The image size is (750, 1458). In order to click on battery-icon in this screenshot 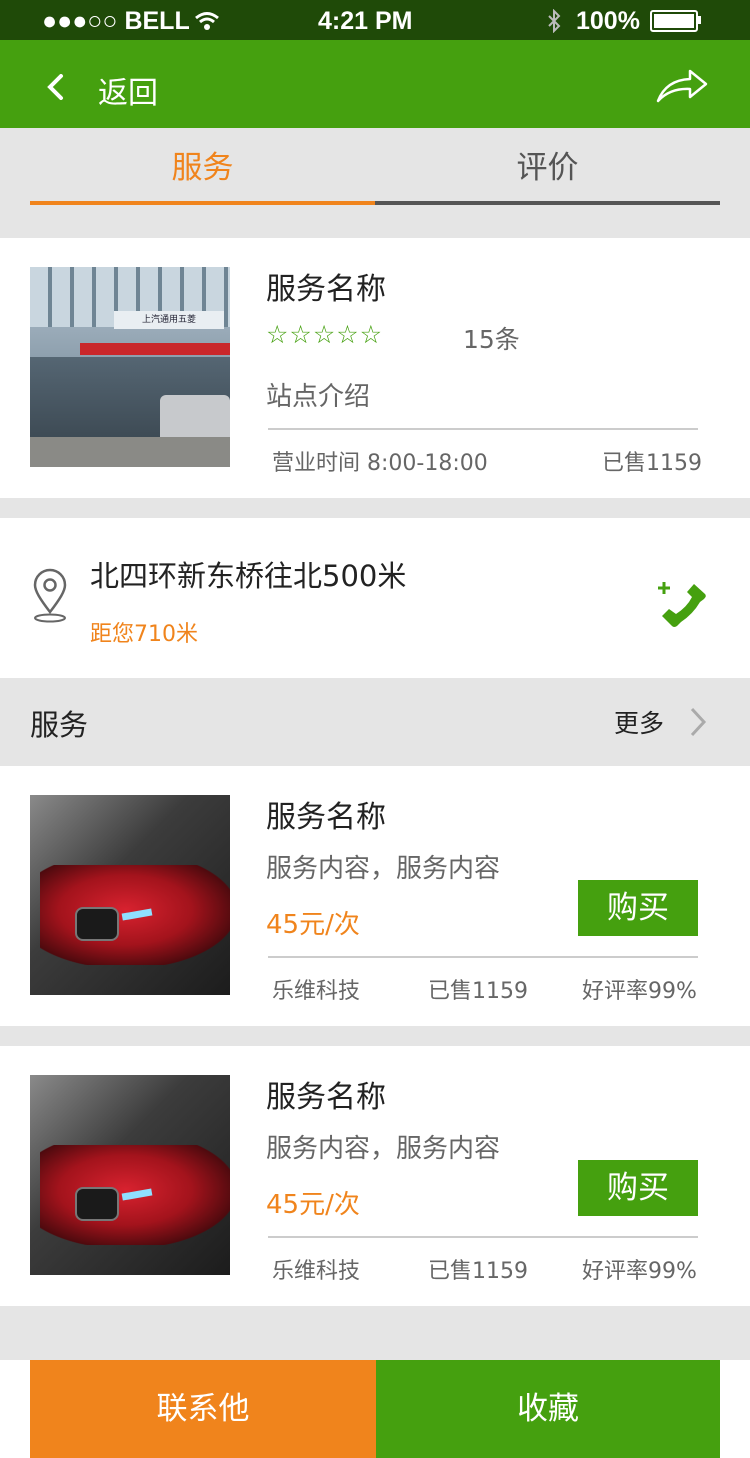, I will do `click(674, 21)`.